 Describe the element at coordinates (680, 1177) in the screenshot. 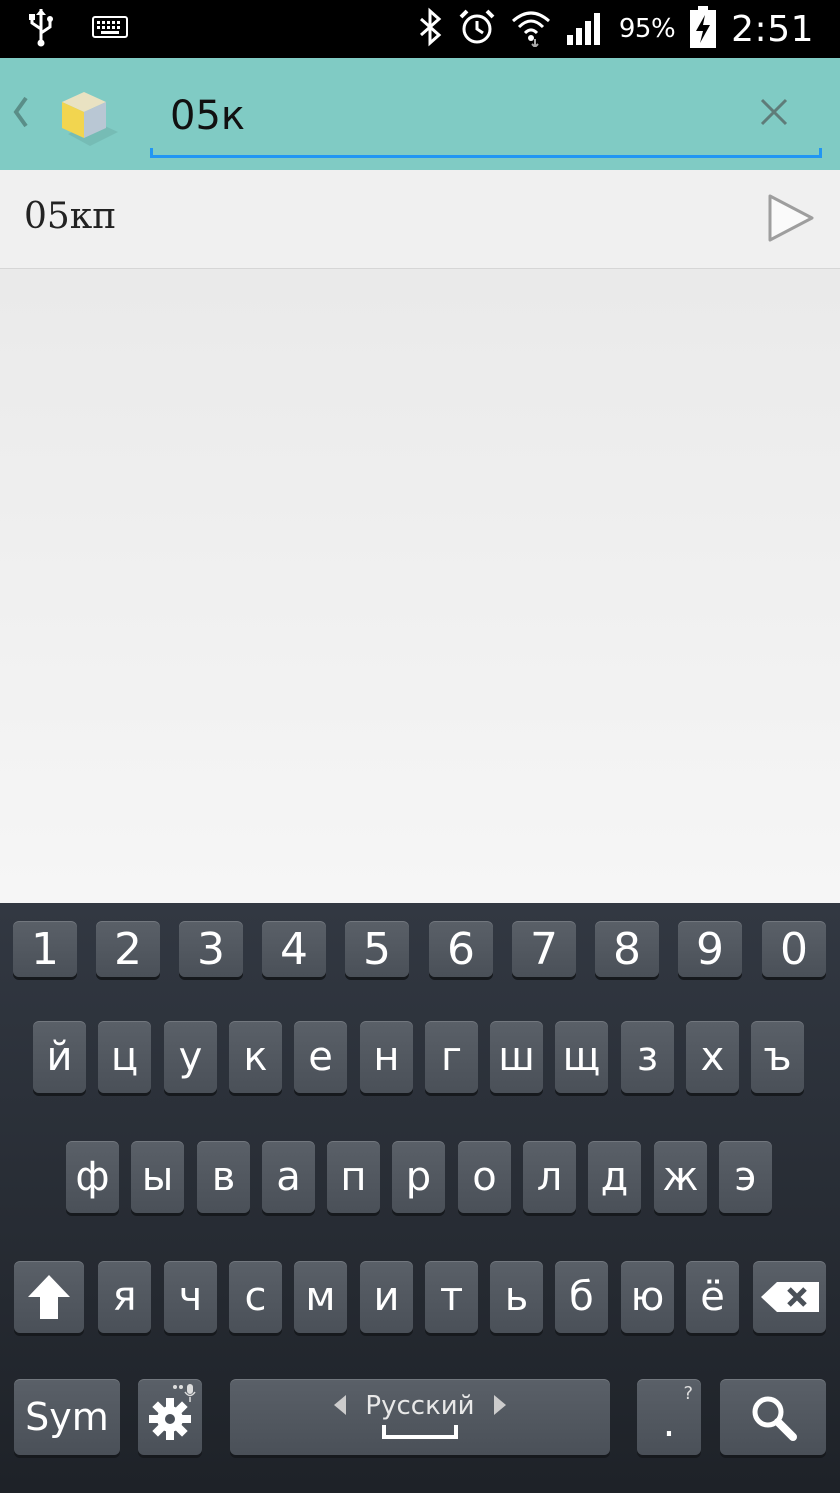

I see `key-letter: ж` at that location.